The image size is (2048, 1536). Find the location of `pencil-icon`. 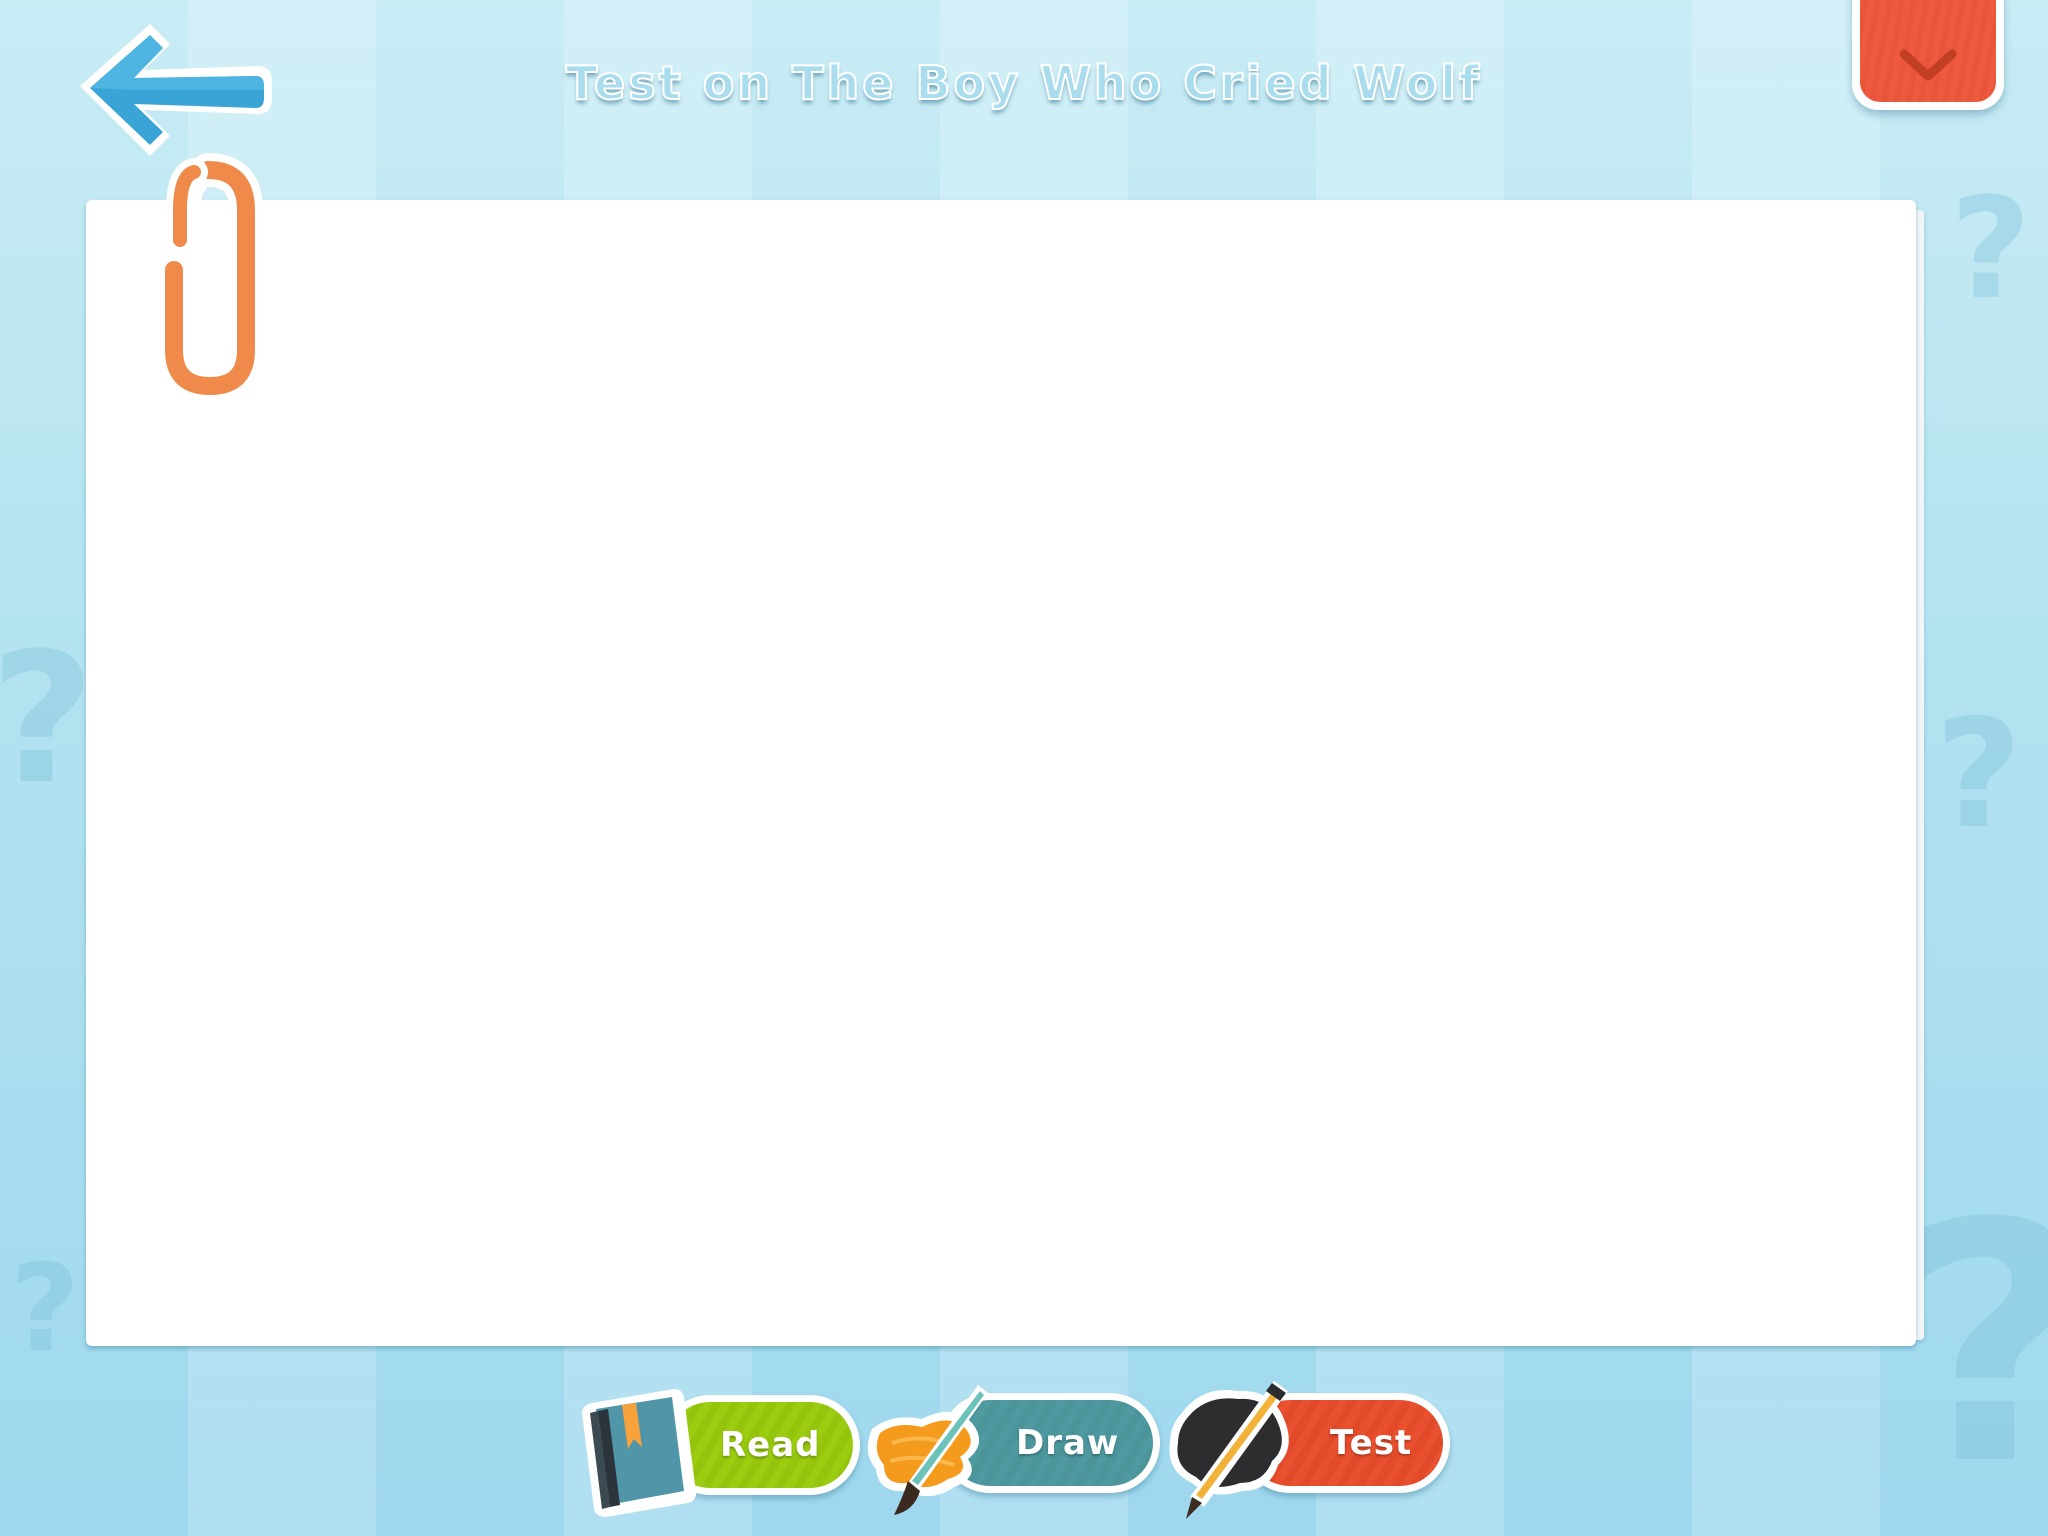

pencil-icon is located at coordinates (1229, 1450).